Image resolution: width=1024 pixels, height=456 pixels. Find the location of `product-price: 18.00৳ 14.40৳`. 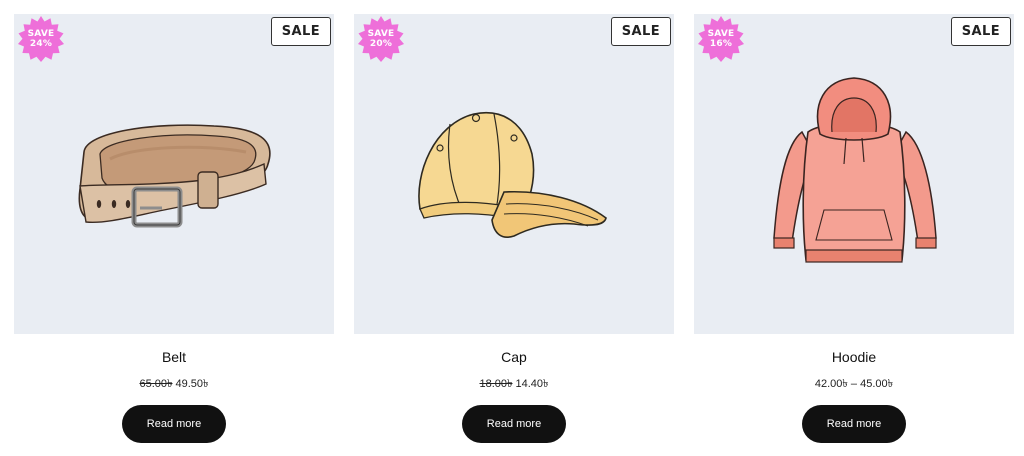

product-price: 18.00৳ 14.40৳ is located at coordinates (514, 384).